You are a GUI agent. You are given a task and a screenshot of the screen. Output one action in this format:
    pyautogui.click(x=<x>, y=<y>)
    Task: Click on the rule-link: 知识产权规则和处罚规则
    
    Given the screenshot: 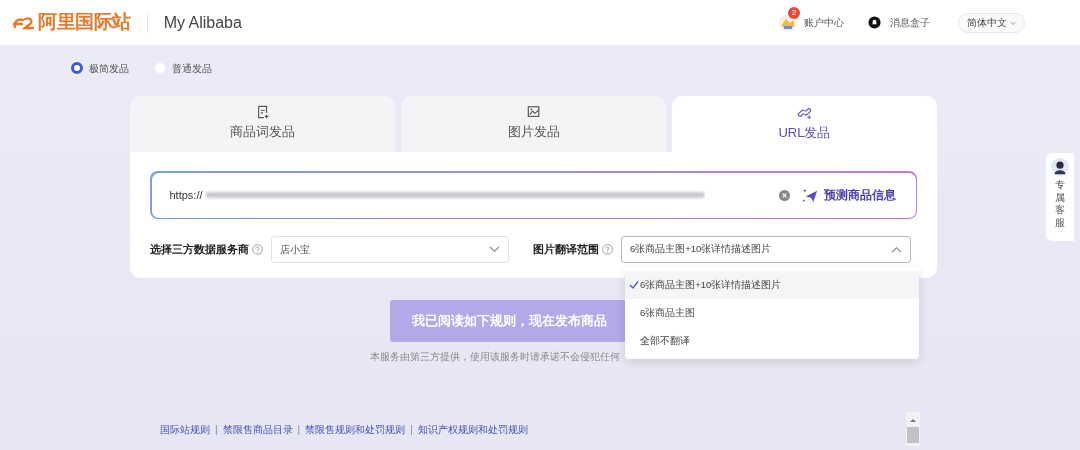 What is the action you would take?
    pyautogui.click(x=472, y=429)
    